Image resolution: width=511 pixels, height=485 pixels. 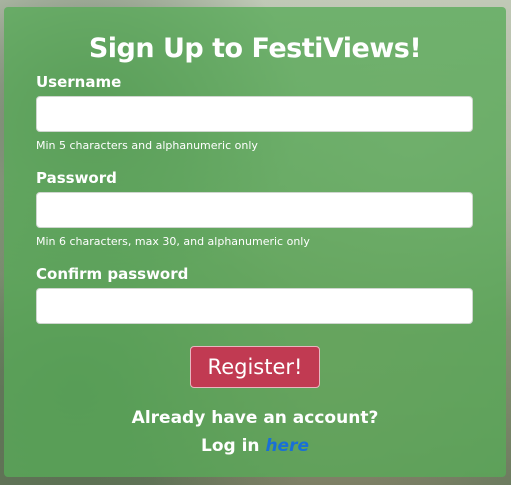 What do you see at coordinates (79, 82) in the screenshot?
I see `username-label: Username` at bounding box center [79, 82].